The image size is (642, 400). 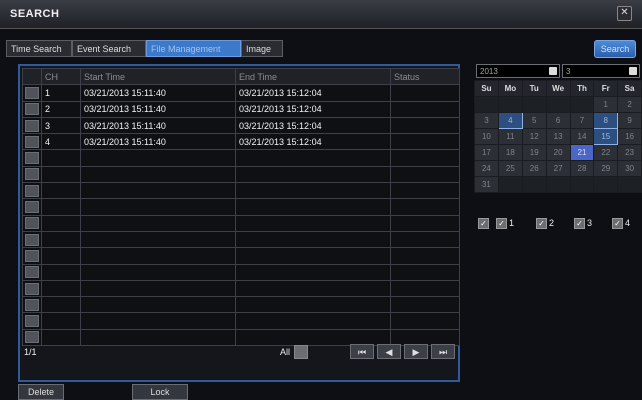 I want to click on close-icon: ✕, so click(x=624, y=13).